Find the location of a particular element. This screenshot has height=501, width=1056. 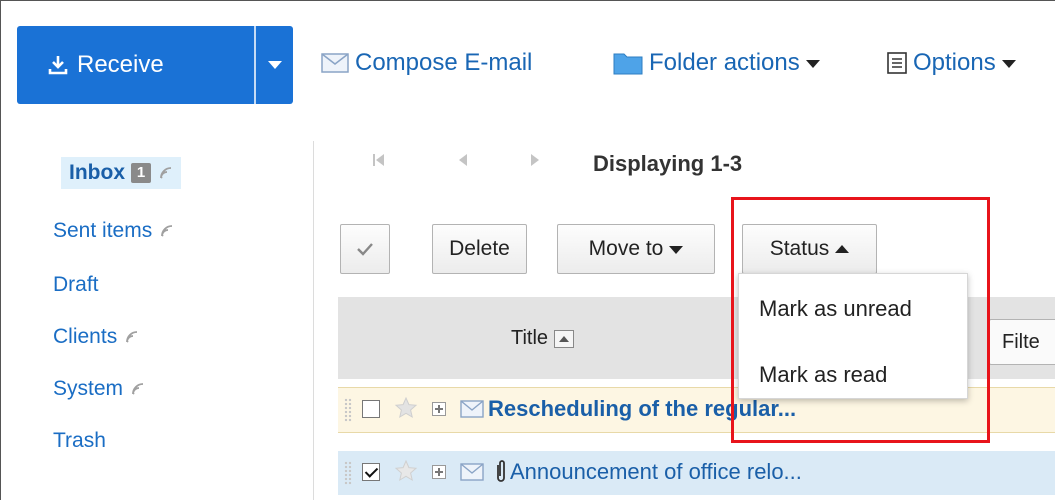

title-column-label: Title is located at coordinates (530, 338).